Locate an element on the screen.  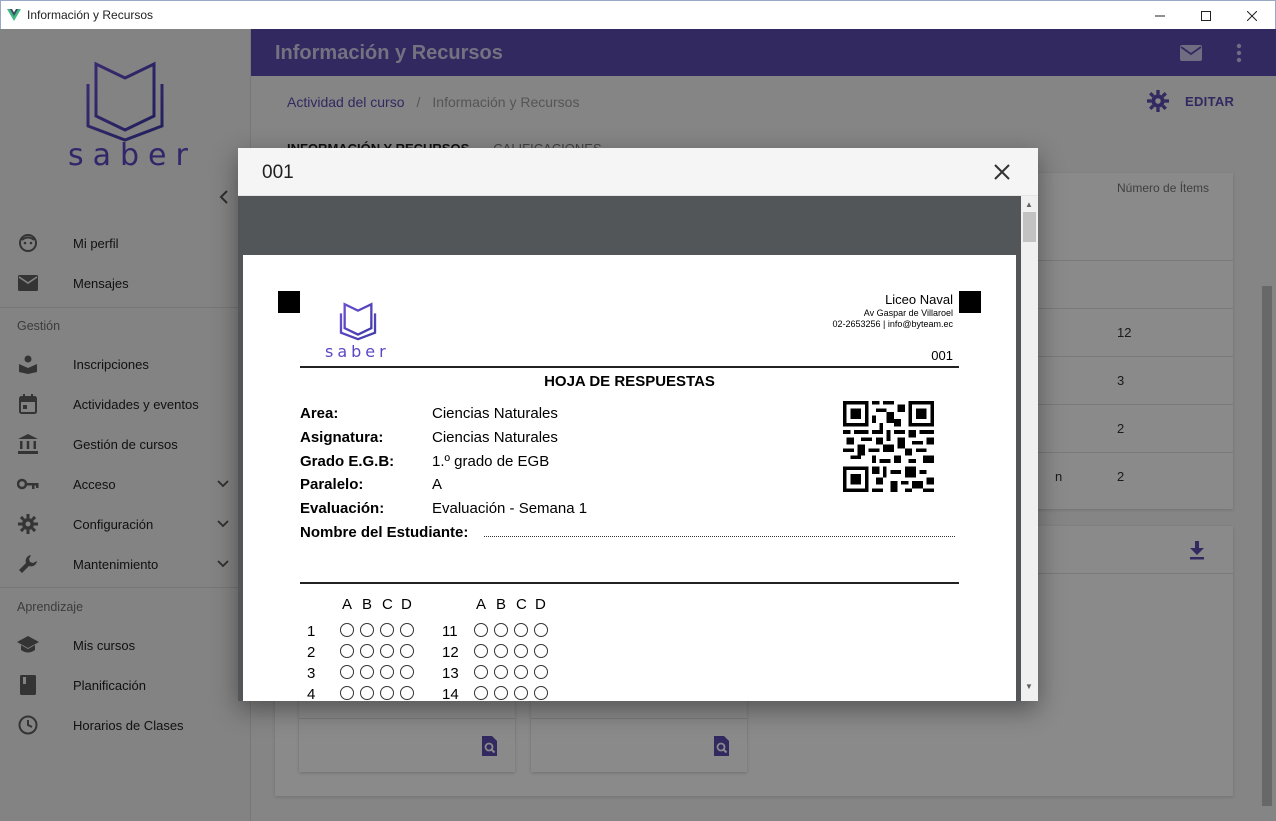
question-number: 1 is located at coordinates (311, 631).